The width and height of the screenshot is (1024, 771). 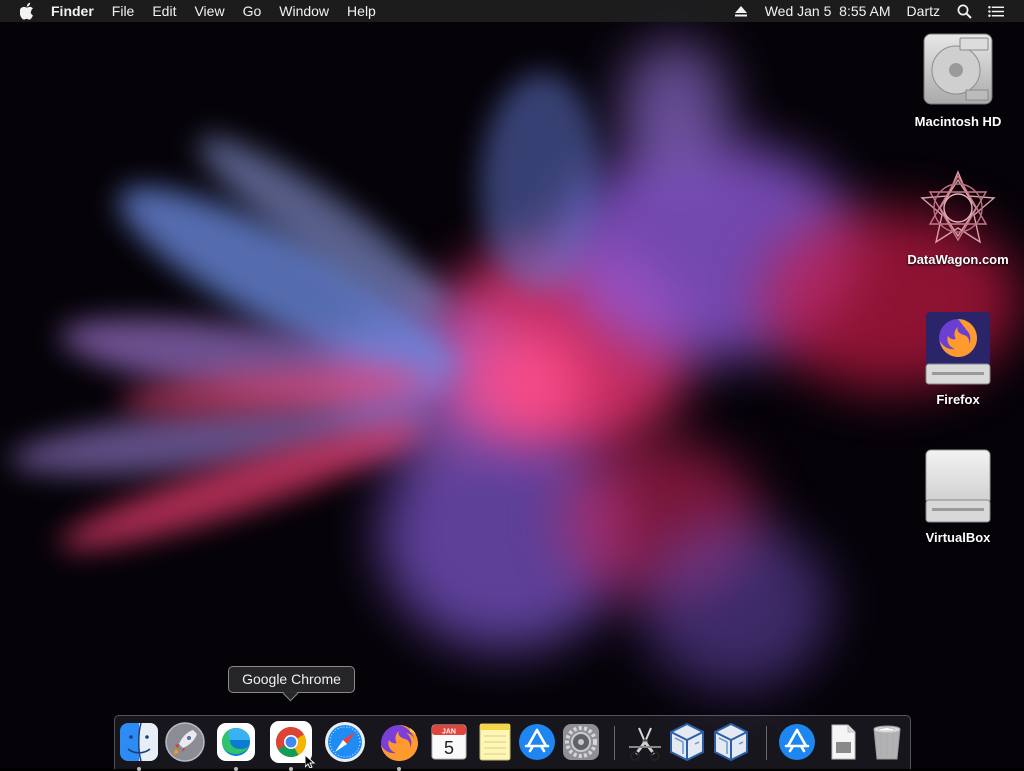 What do you see at coordinates (958, 399) in the screenshot?
I see `desktop-icon-label: Firefox` at bounding box center [958, 399].